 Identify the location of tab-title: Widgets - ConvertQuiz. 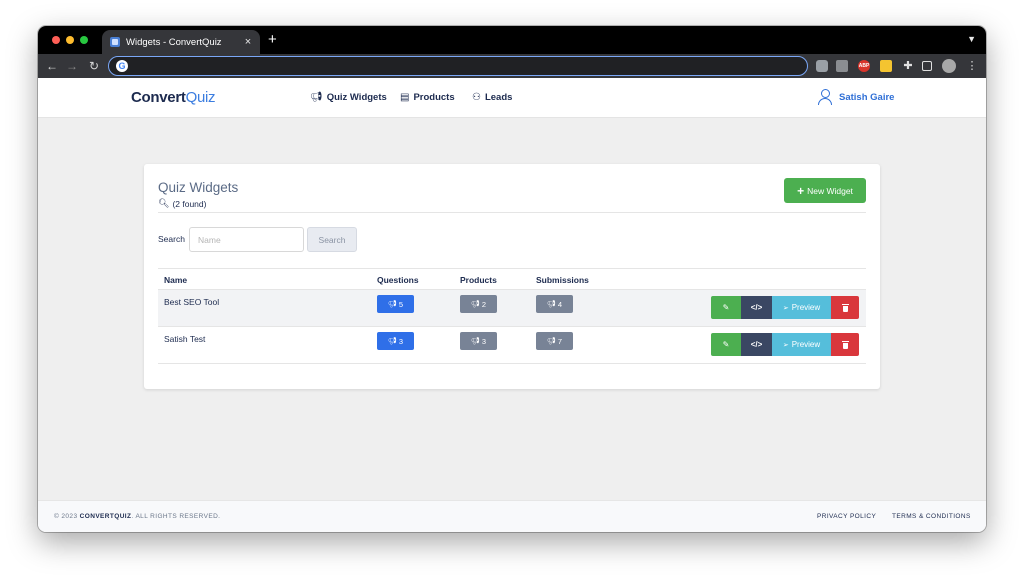
(174, 42).